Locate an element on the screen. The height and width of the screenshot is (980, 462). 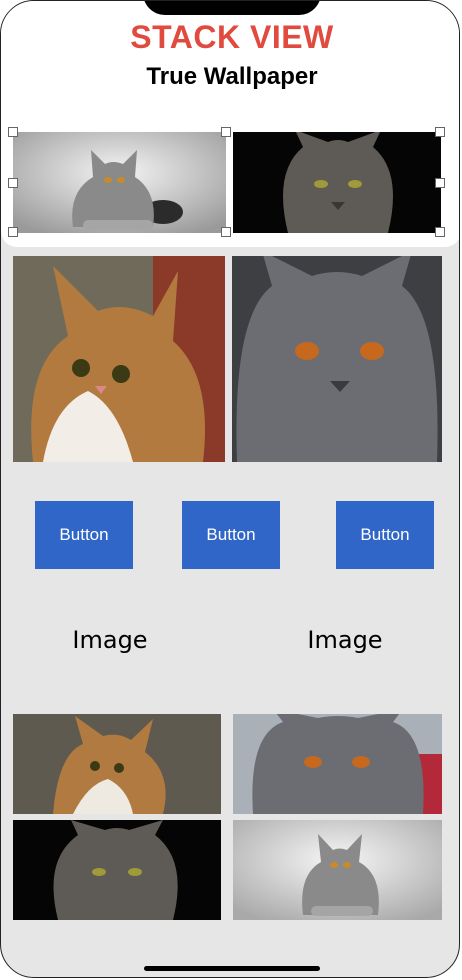
button-1: Button is located at coordinates (84, 535).